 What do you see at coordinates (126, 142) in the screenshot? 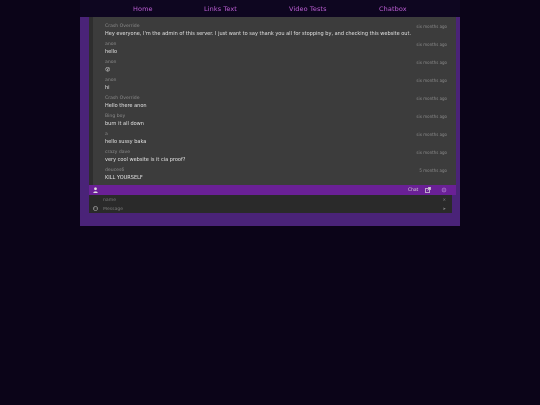
I see `message-text: hello sussy baka` at bounding box center [126, 142].